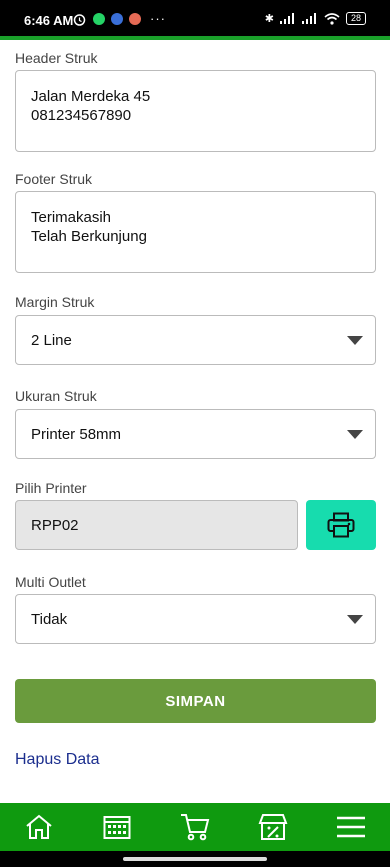  What do you see at coordinates (57, 760) in the screenshot?
I see `delete-data-link: Hapus Data` at bounding box center [57, 760].